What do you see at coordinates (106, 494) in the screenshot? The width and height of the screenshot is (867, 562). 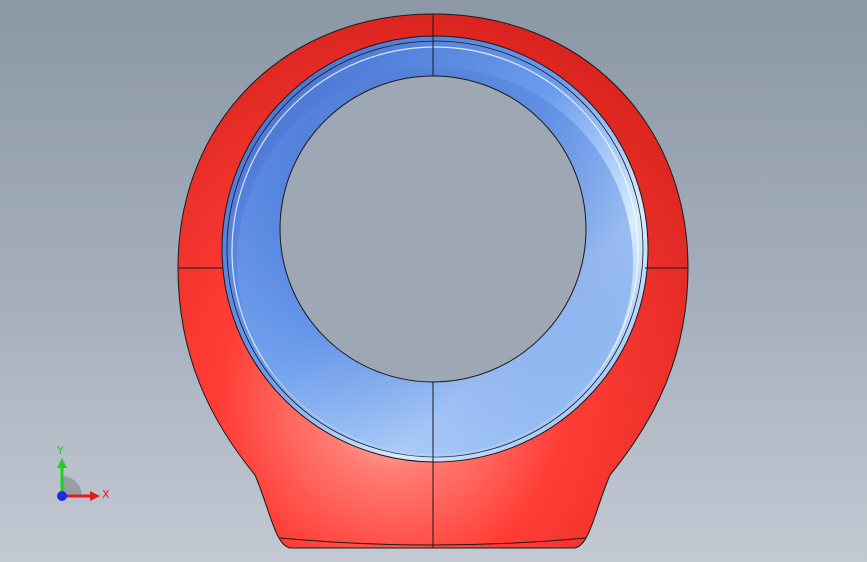 I see `x-axis-label: X` at bounding box center [106, 494].